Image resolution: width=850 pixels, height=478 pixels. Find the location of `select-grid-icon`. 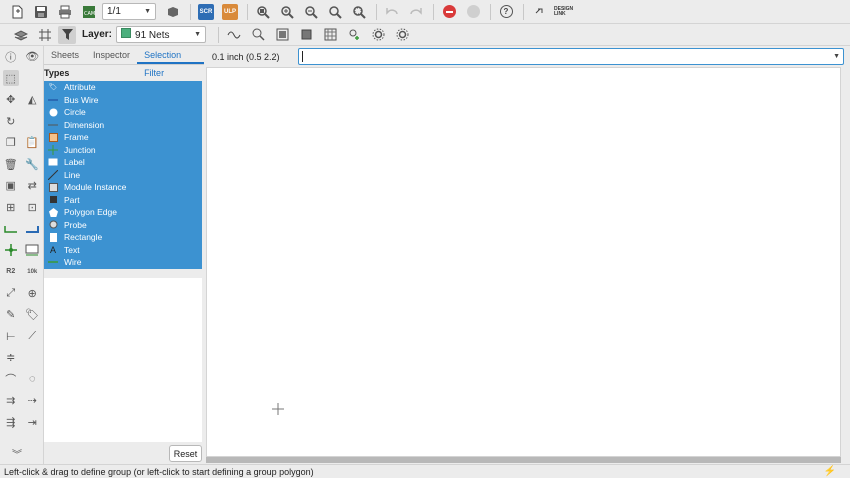

select-grid-icon is located at coordinates (330, 35).